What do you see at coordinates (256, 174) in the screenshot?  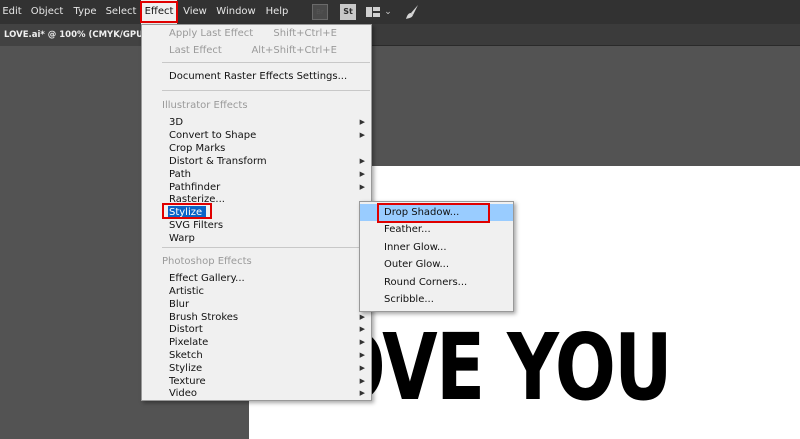 I see `menu-item-path: Path ▶` at bounding box center [256, 174].